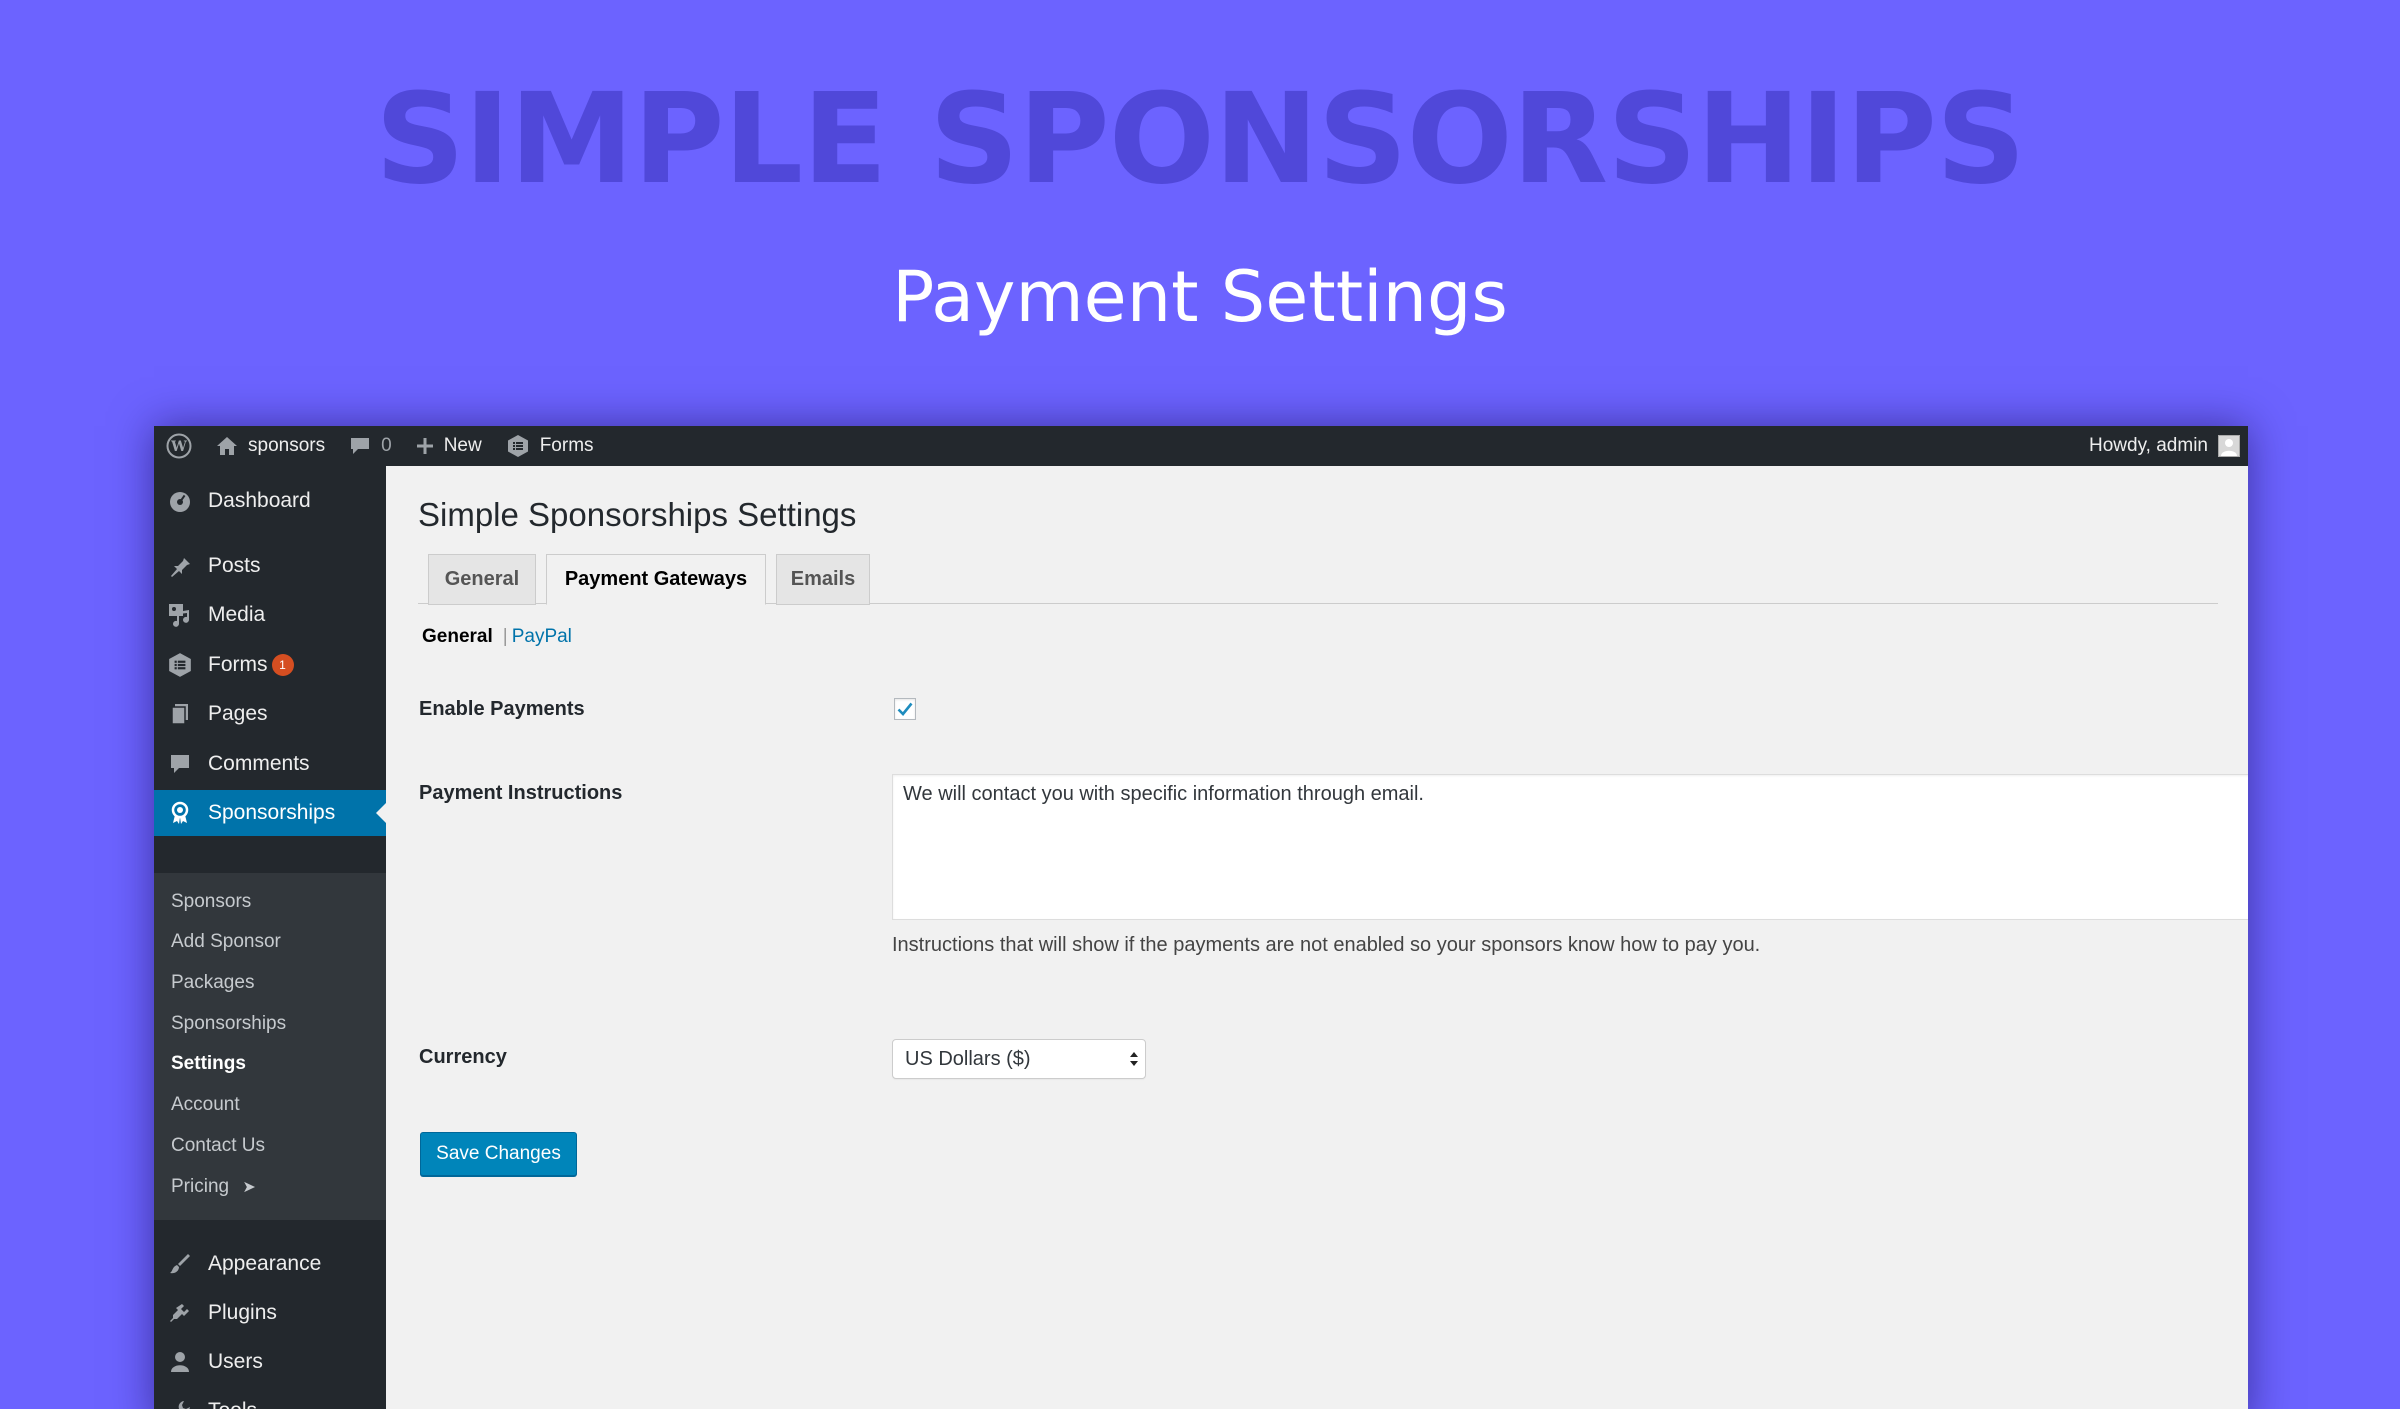 This screenshot has height=1409, width=2400. What do you see at coordinates (566, 445) in the screenshot?
I see `forms-label: Forms` at bounding box center [566, 445].